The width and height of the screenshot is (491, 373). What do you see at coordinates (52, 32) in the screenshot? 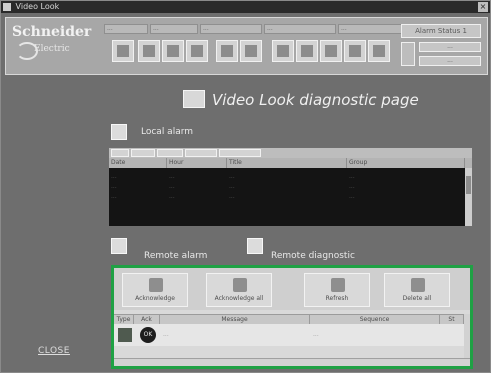
I see `brand-name: Schneider` at bounding box center [52, 32].